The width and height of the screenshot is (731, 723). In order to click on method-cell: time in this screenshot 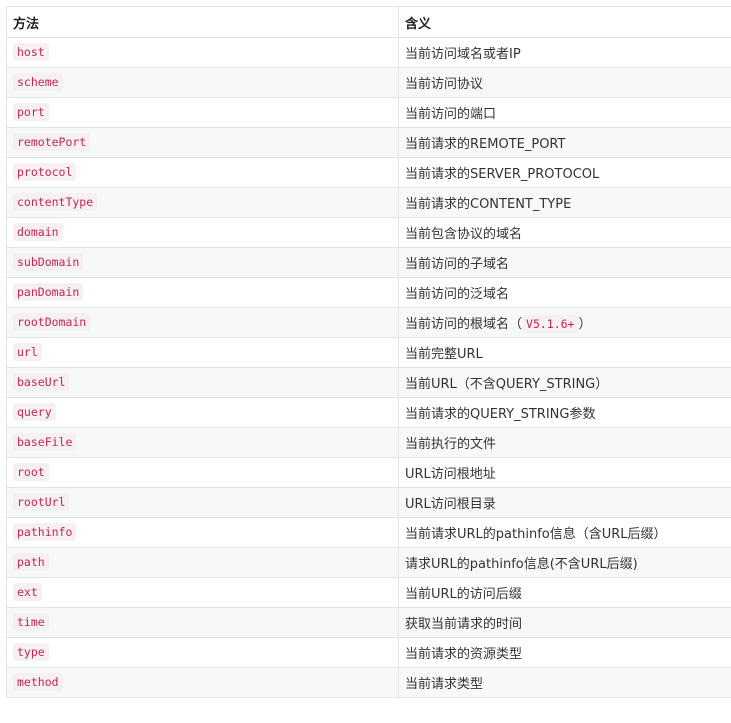, I will do `click(202, 622)`.